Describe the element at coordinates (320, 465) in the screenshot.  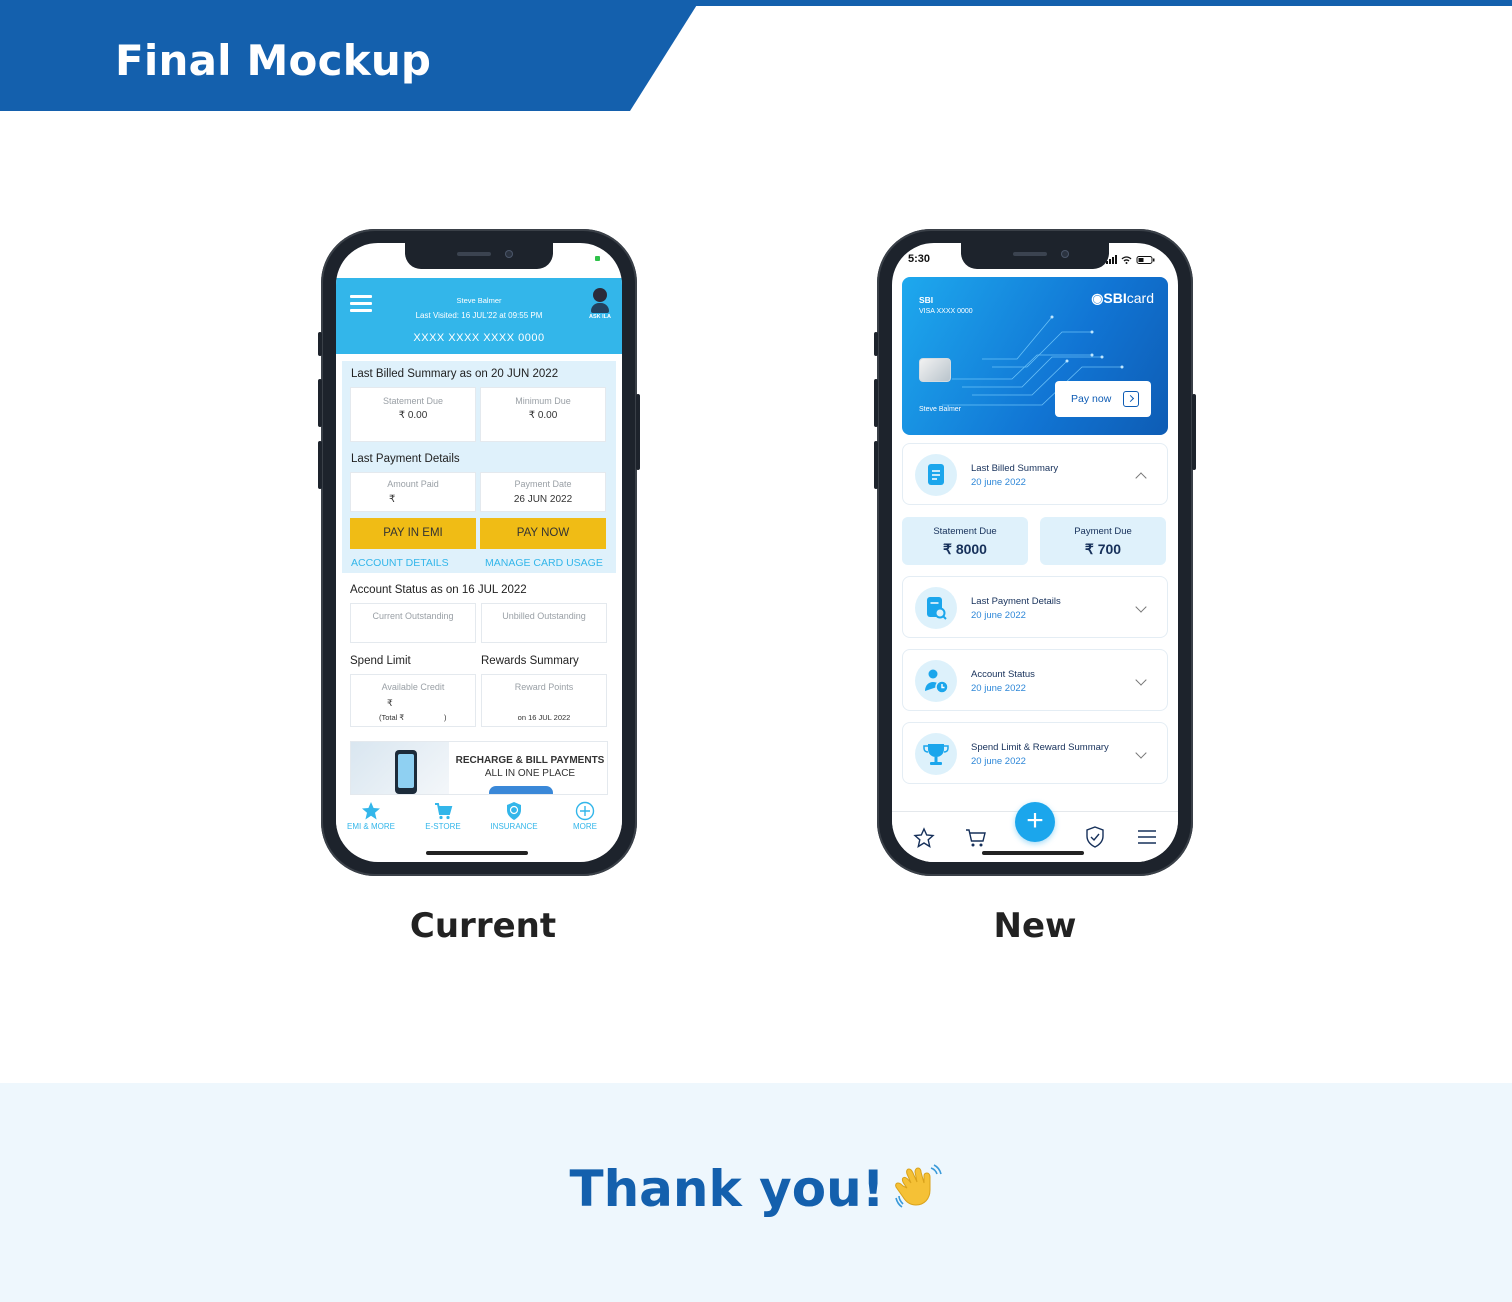
I see `phone-volume-down-button` at that location.